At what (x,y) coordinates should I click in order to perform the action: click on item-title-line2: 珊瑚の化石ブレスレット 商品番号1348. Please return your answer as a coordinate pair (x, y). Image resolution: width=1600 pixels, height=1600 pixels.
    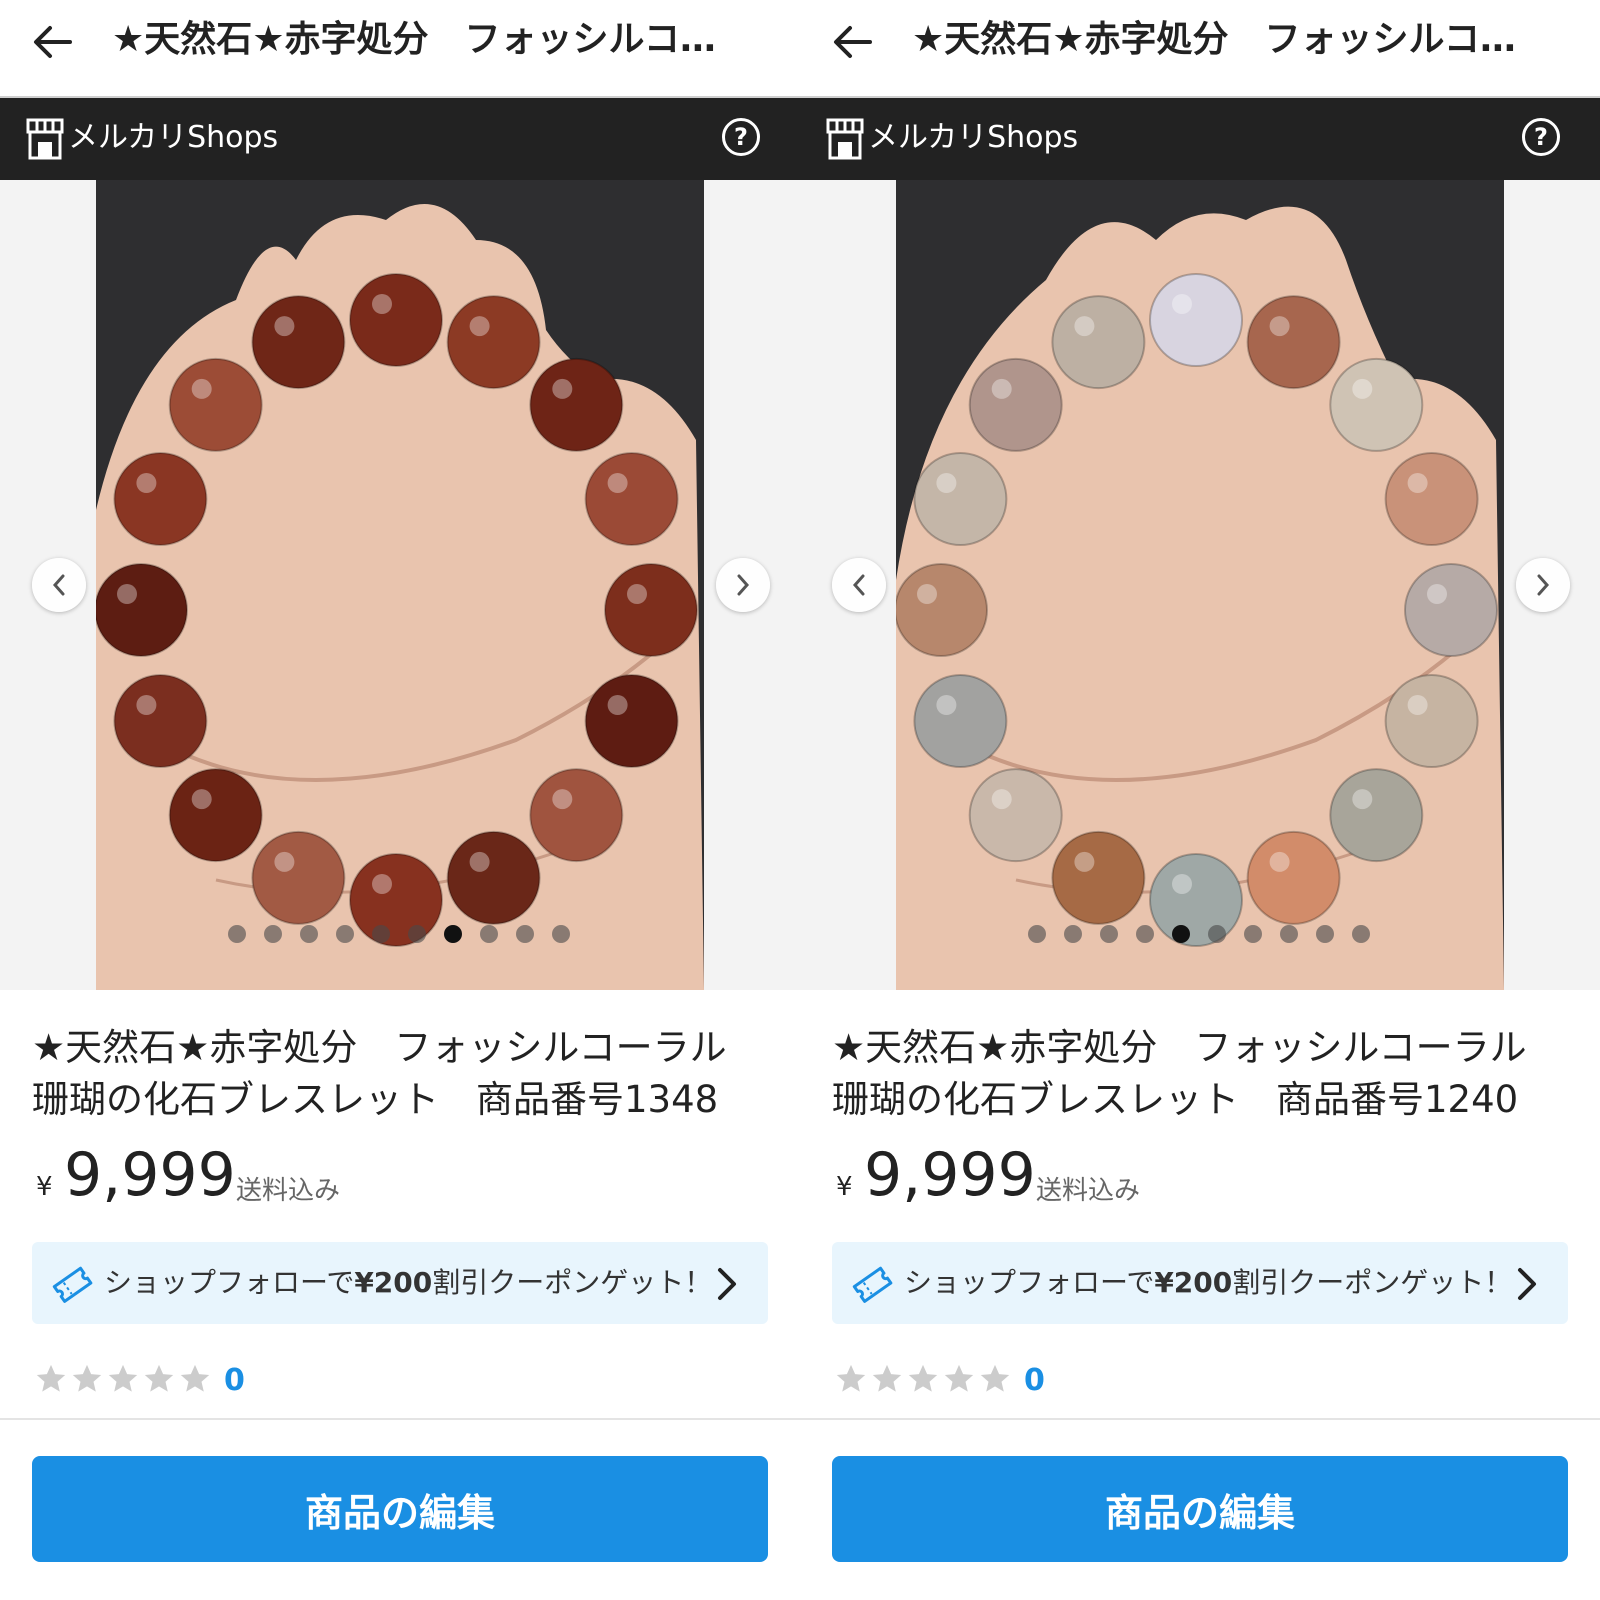
    Looking at the image, I should click on (375, 1099).